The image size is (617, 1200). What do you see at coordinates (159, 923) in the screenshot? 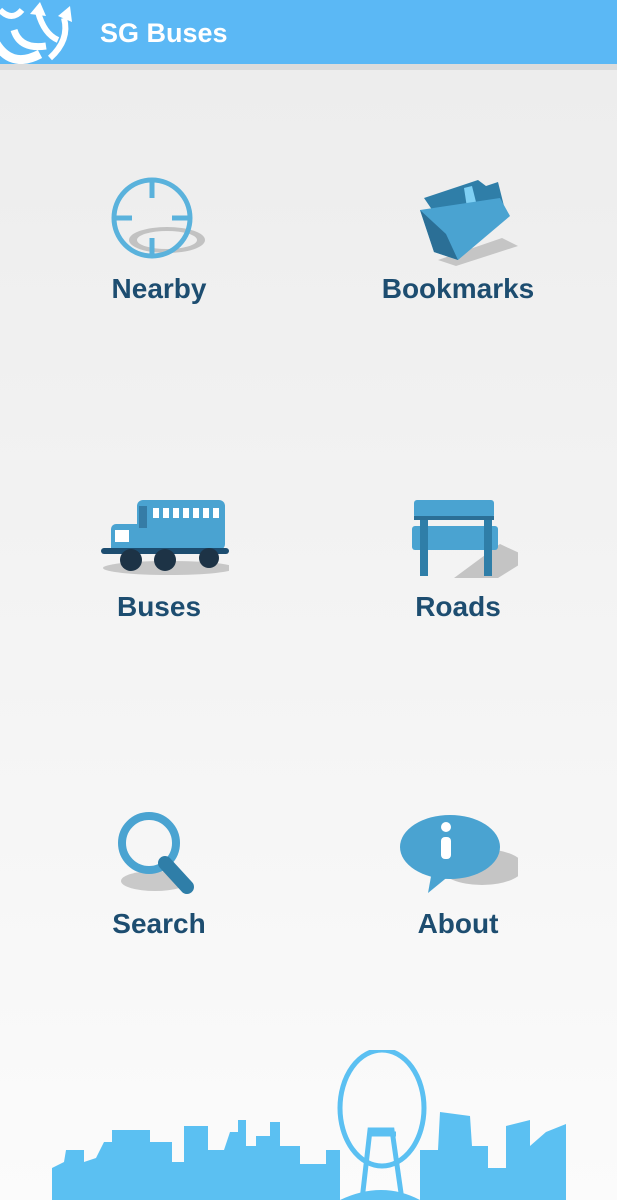
I see `menu-item-label: Search` at bounding box center [159, 923].